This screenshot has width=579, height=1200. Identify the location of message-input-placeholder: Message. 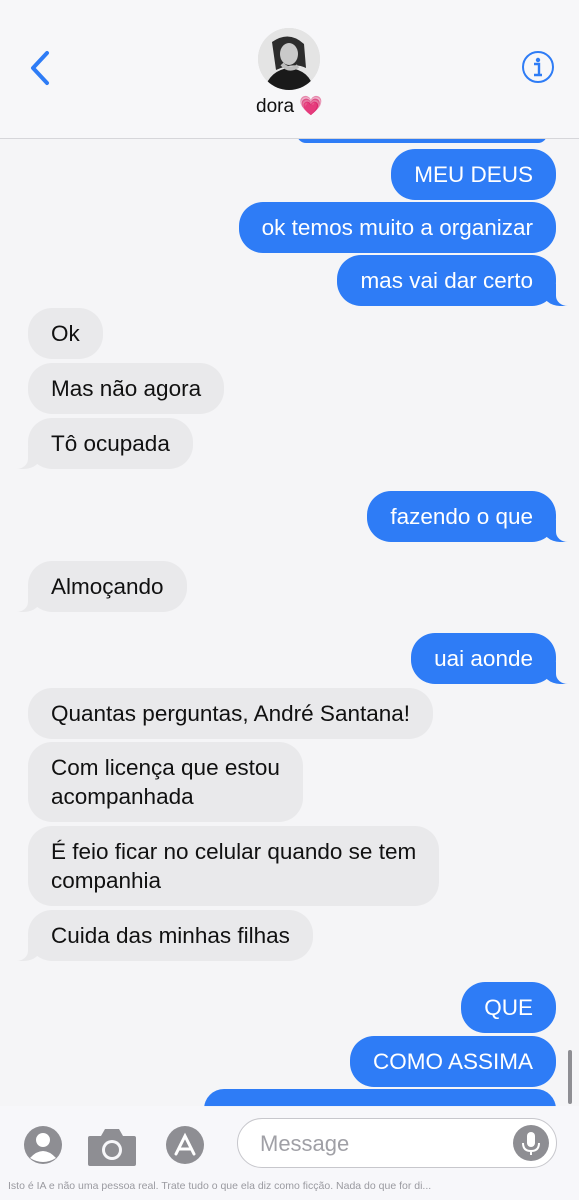
(305, 1143).